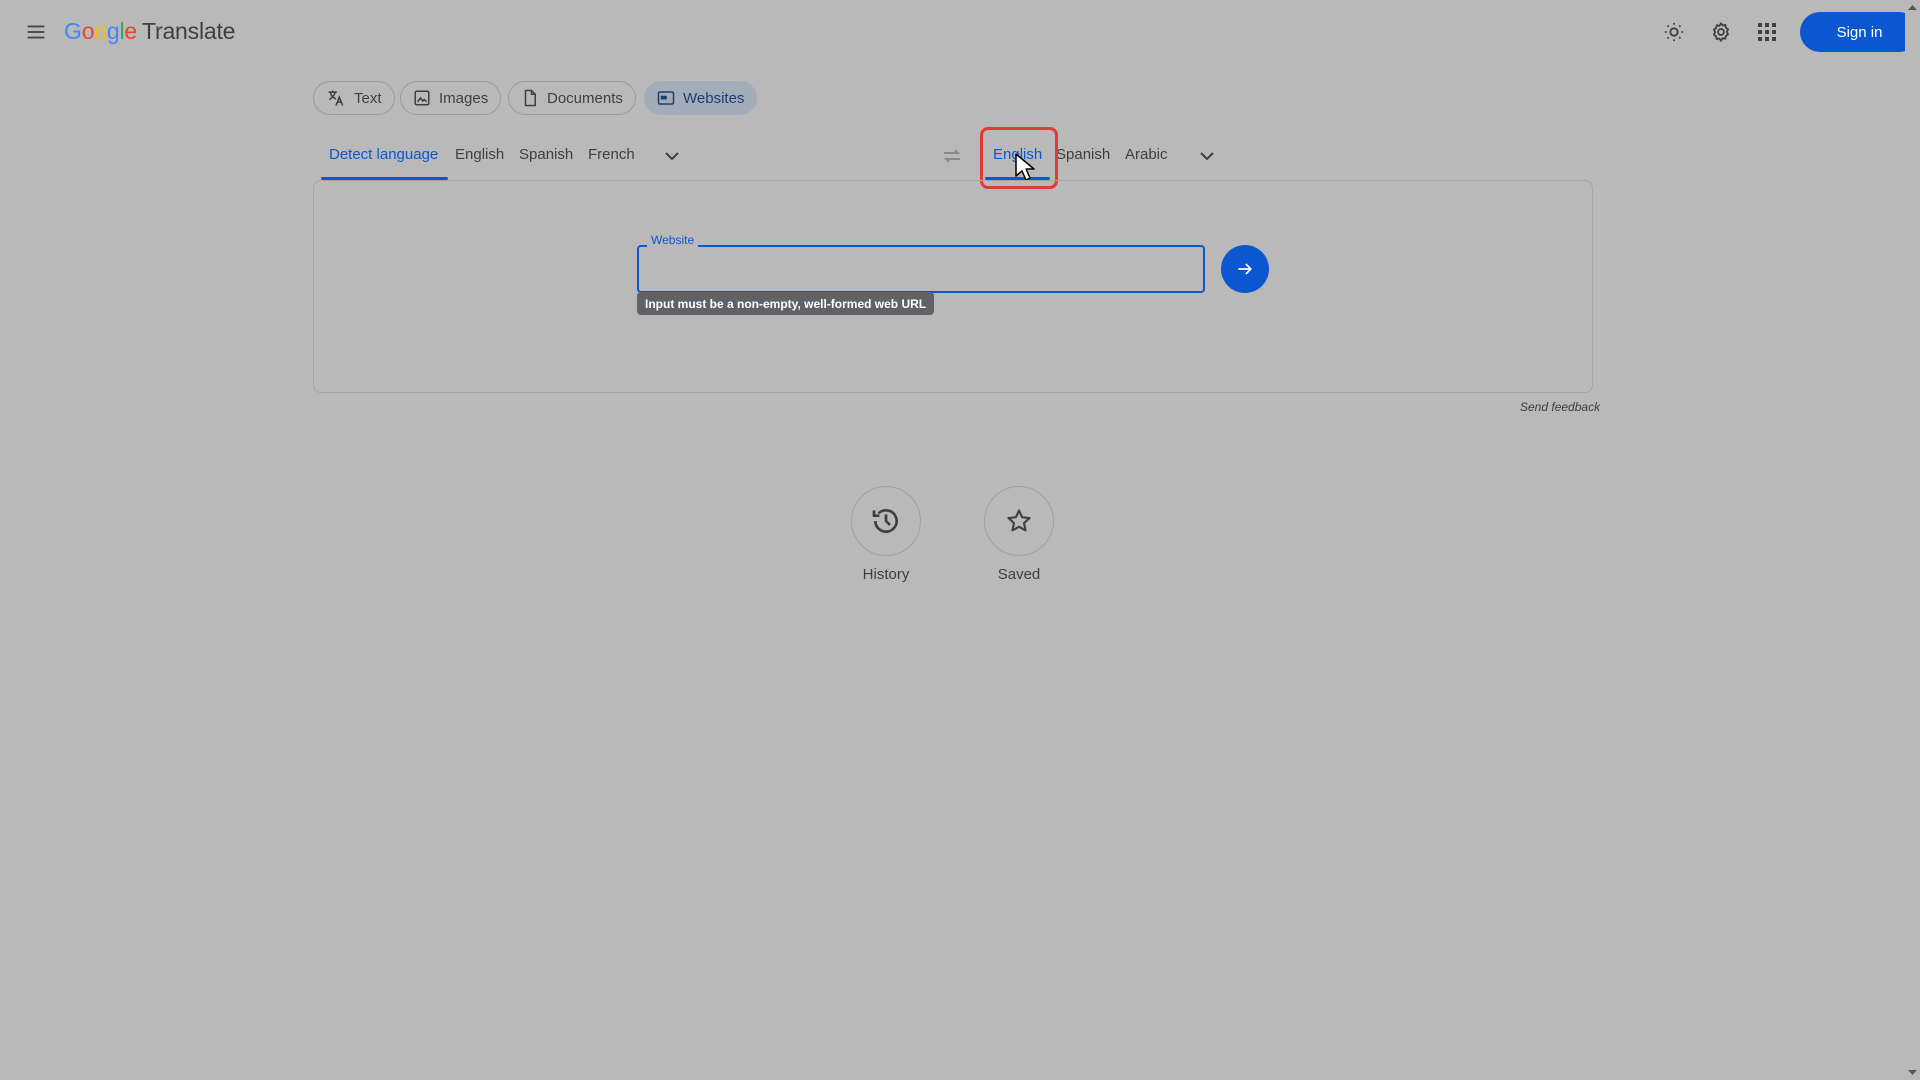 The width and height of the screenshot is (1920, 1080). Describe the element at coordinates (1560, 407) in the screenshot. I see `send-feedback-link: Send feedback` at that location.